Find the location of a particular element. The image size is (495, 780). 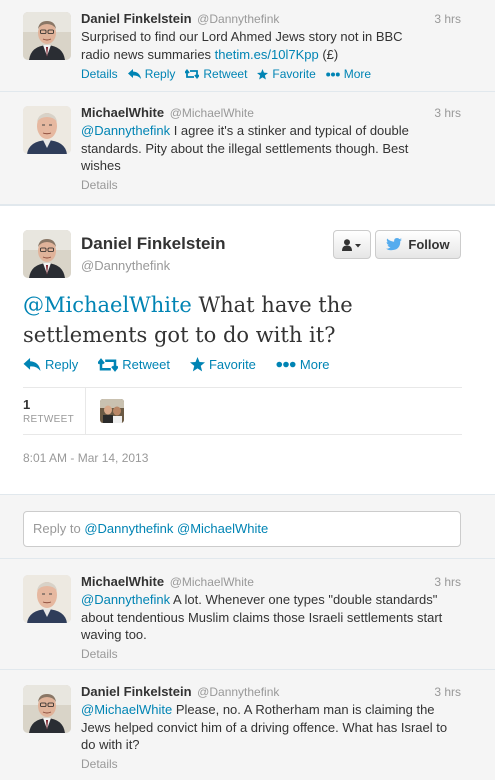

tweet-stats: 1 RETWEET is located at coordinates (242, 411).